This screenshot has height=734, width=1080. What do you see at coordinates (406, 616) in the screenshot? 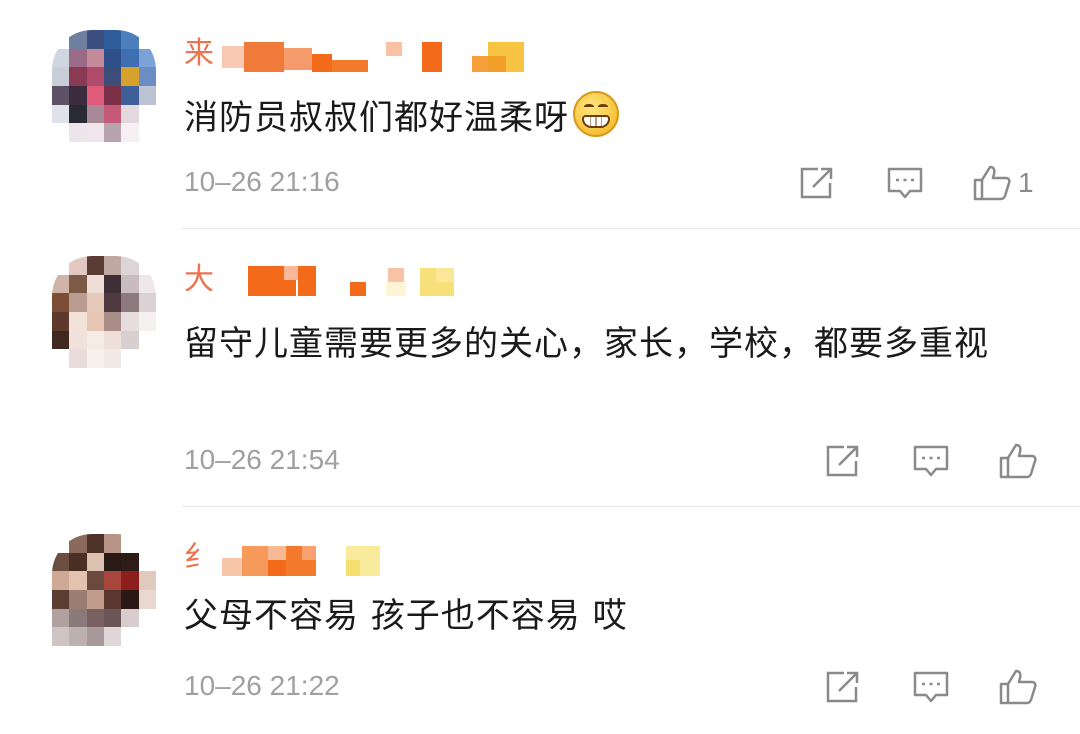
I see `comment-text: 父母不容易 孩子也不容易 哎` at bounding box center [406, 616].